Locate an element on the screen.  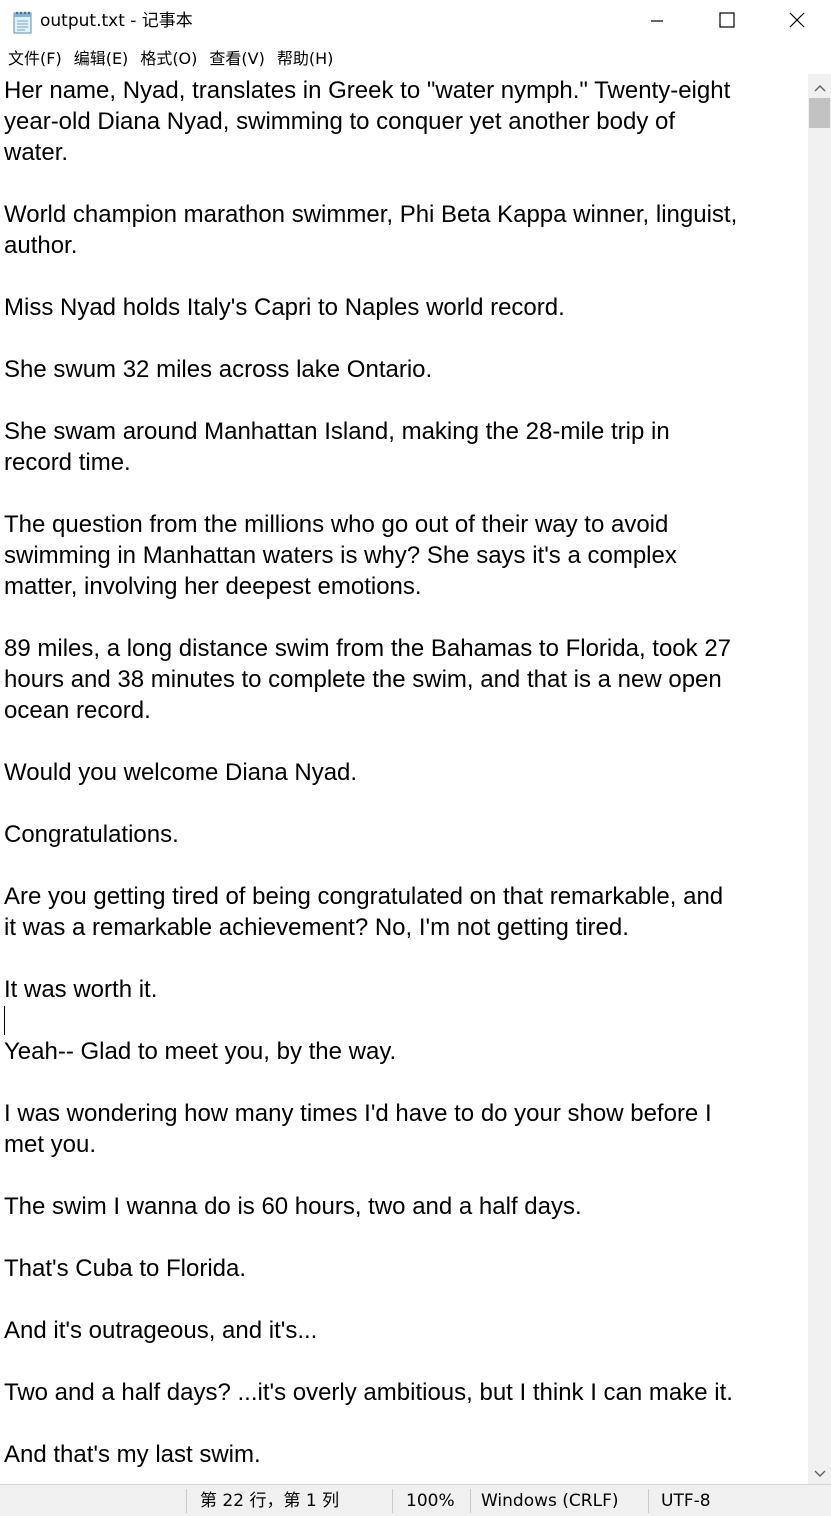
scroll-up-button is located at coordinates (819, 86).